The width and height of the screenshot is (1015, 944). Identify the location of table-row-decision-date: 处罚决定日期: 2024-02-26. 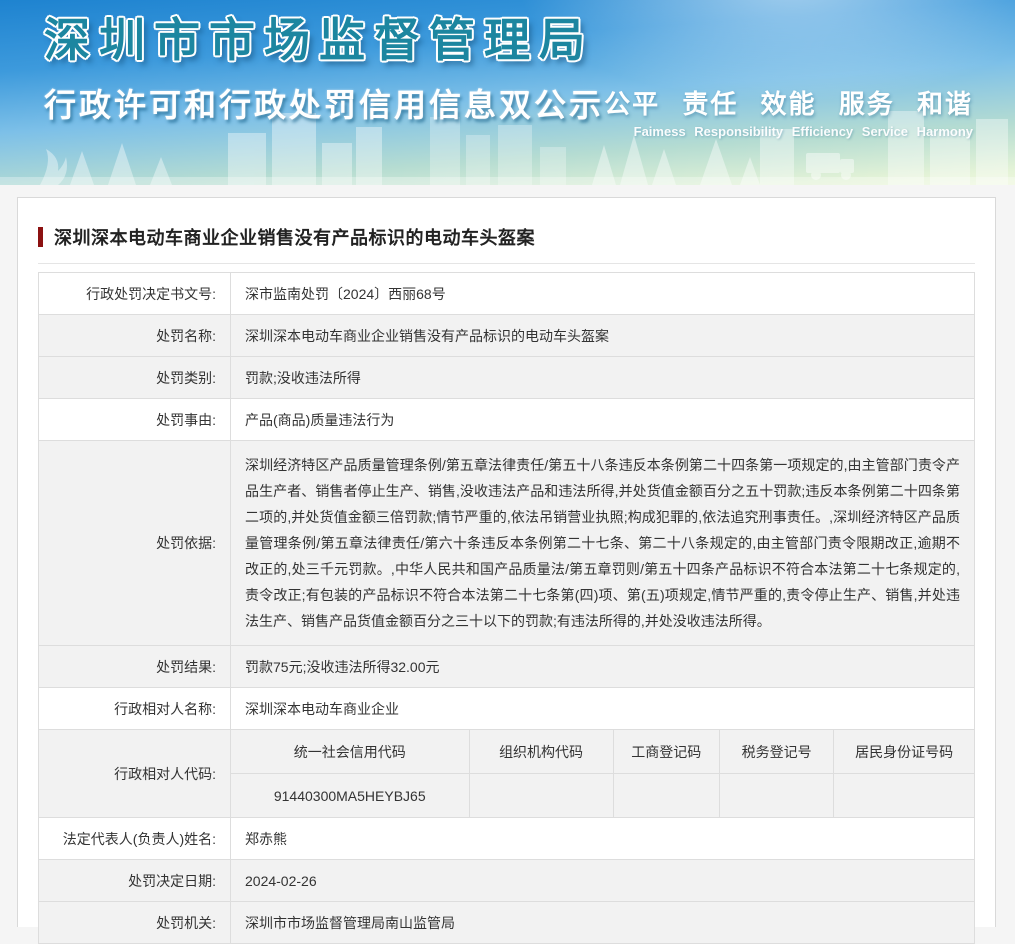
(506, 881).